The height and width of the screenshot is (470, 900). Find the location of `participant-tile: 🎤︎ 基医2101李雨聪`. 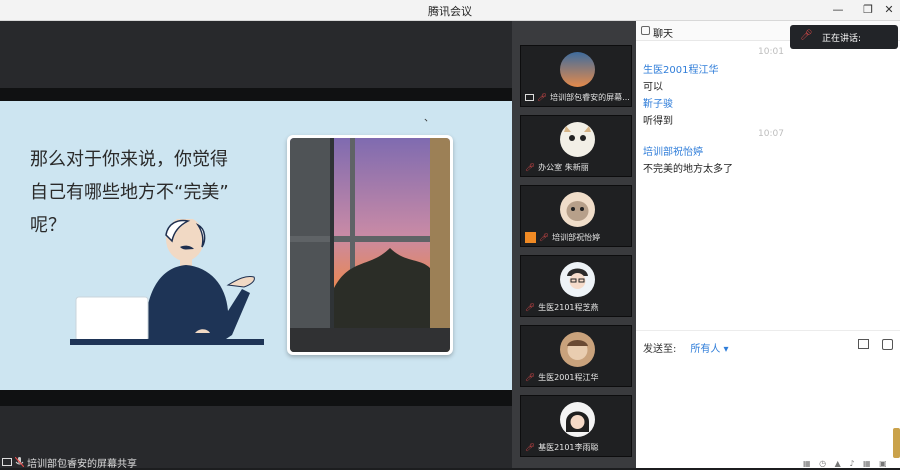

participant-tile: 🎤︎ 基医2101李雨聪 is located at coordinates (576, 426).